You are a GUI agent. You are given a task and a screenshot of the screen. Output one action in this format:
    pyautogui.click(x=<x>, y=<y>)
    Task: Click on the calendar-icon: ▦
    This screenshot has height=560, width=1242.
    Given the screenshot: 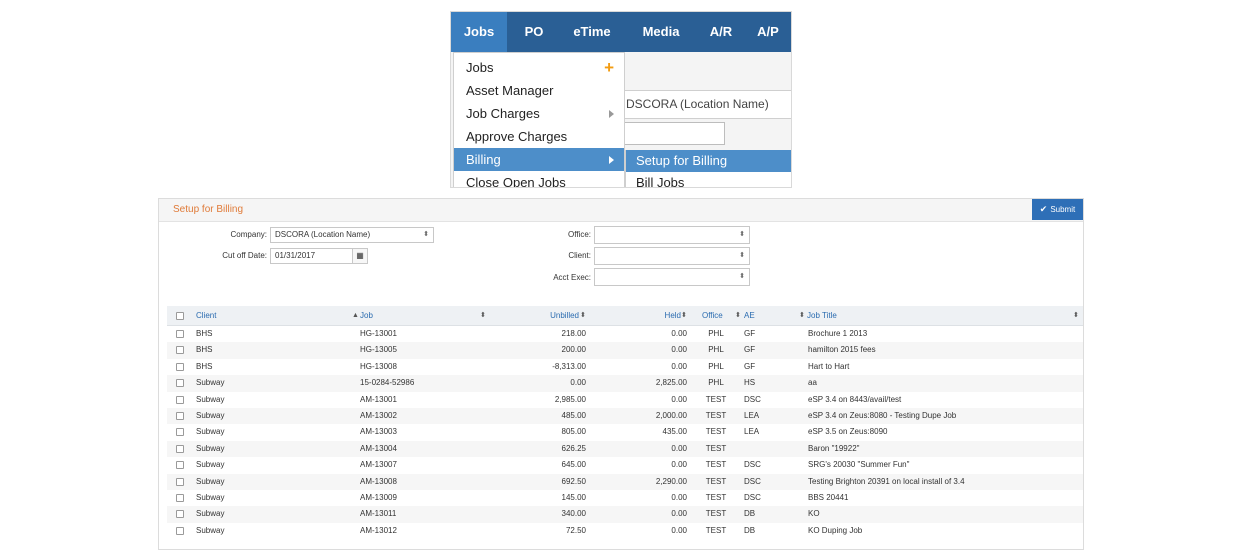 What is the action you would take?
    pyautogui.click(x=359, y=256)
    